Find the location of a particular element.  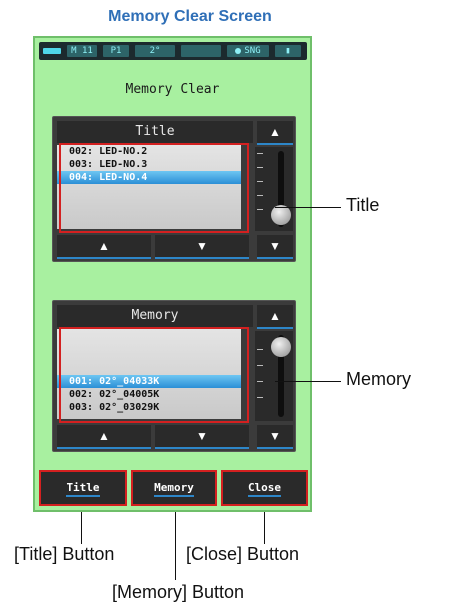

memory-callout-line is located at coordinates (308, 381).